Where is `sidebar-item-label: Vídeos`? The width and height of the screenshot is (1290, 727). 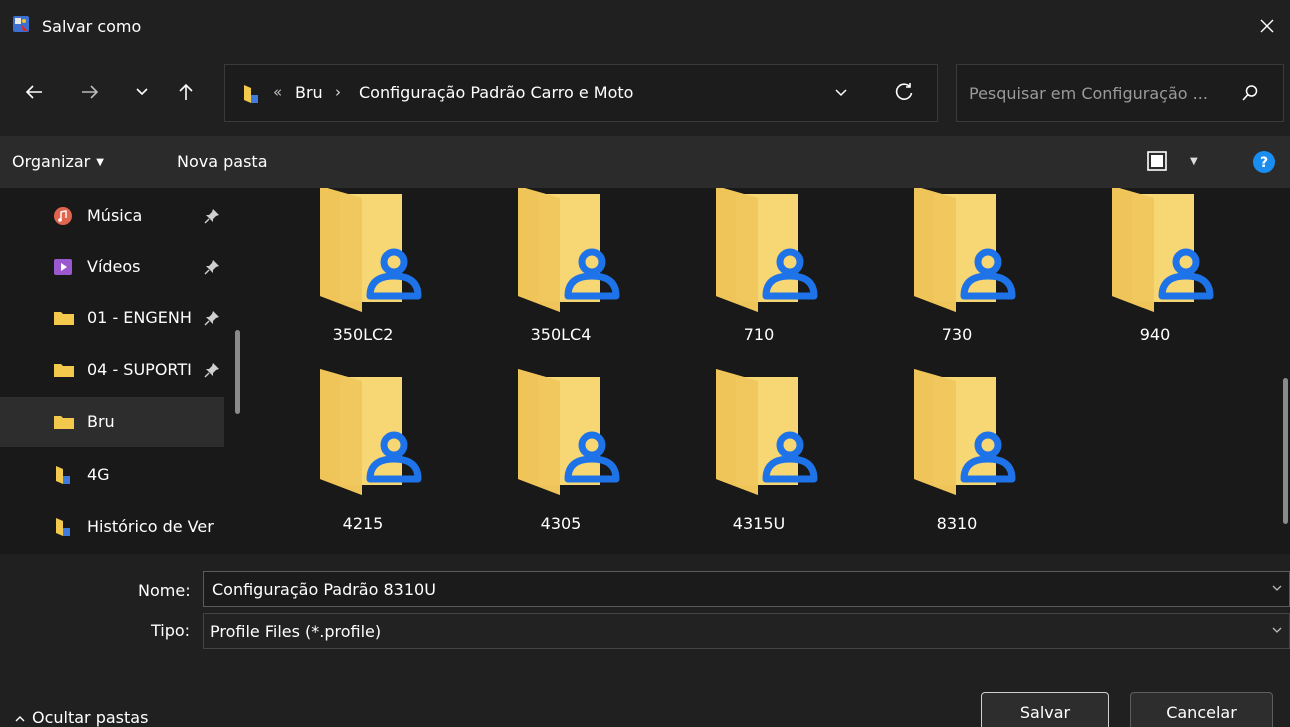
sidebar-item-label: Vídeos is located at coordinates (114, 266).